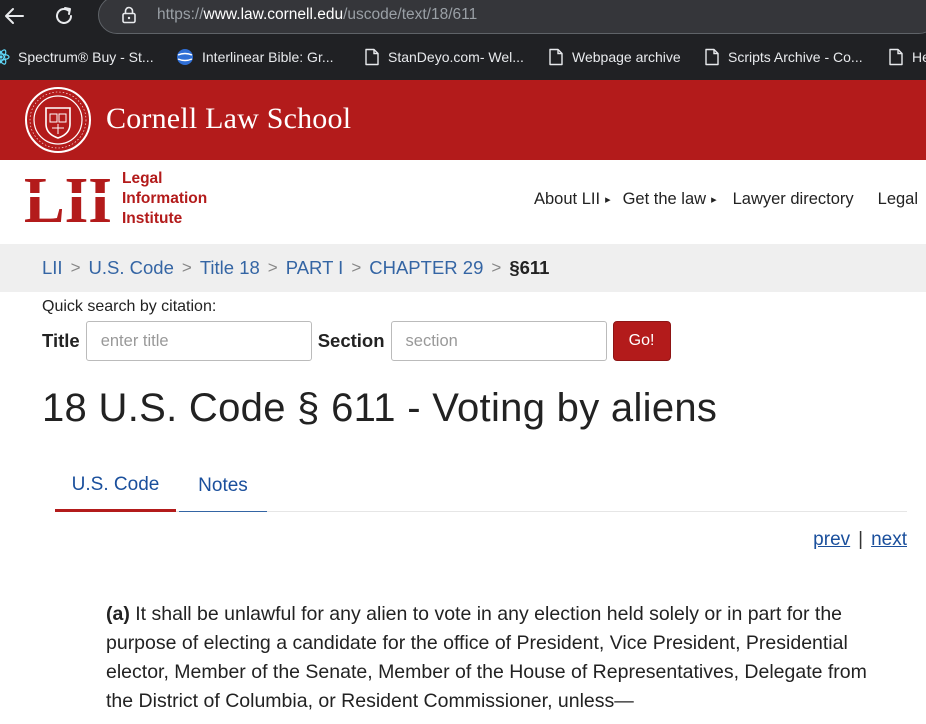  I want to click on lii-name-line: Information, so click(165, 198).